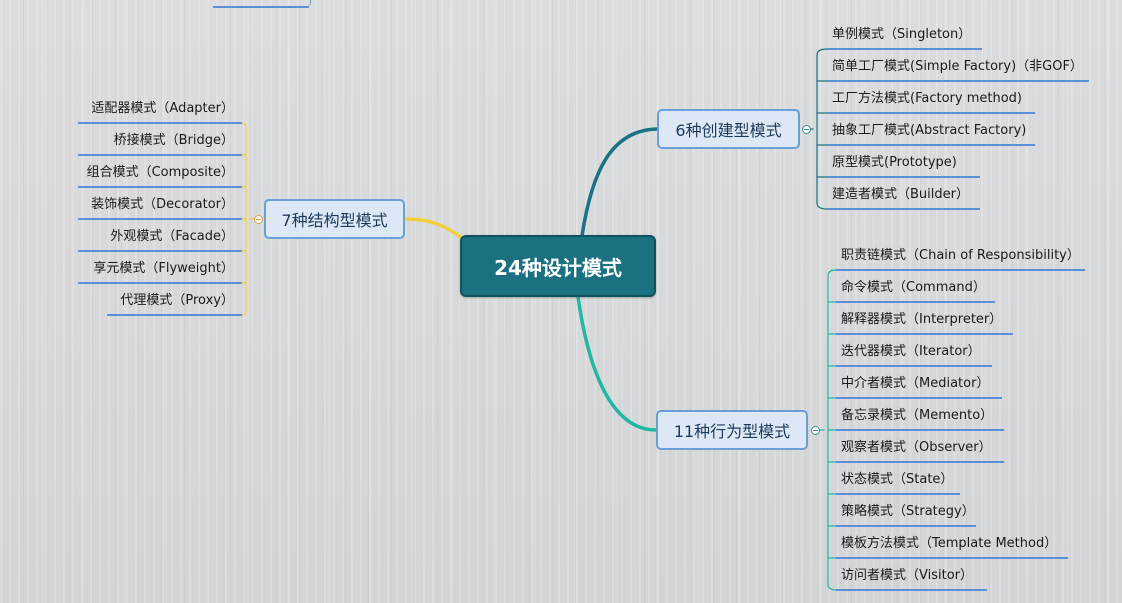 The width and height of the screenshot is (1122, 603). What do you see at coordinates (160, 239) in the screenshot?
I see `structural-subtopic-5: 外观模式（Facade）` at bounding box center [160, 239].